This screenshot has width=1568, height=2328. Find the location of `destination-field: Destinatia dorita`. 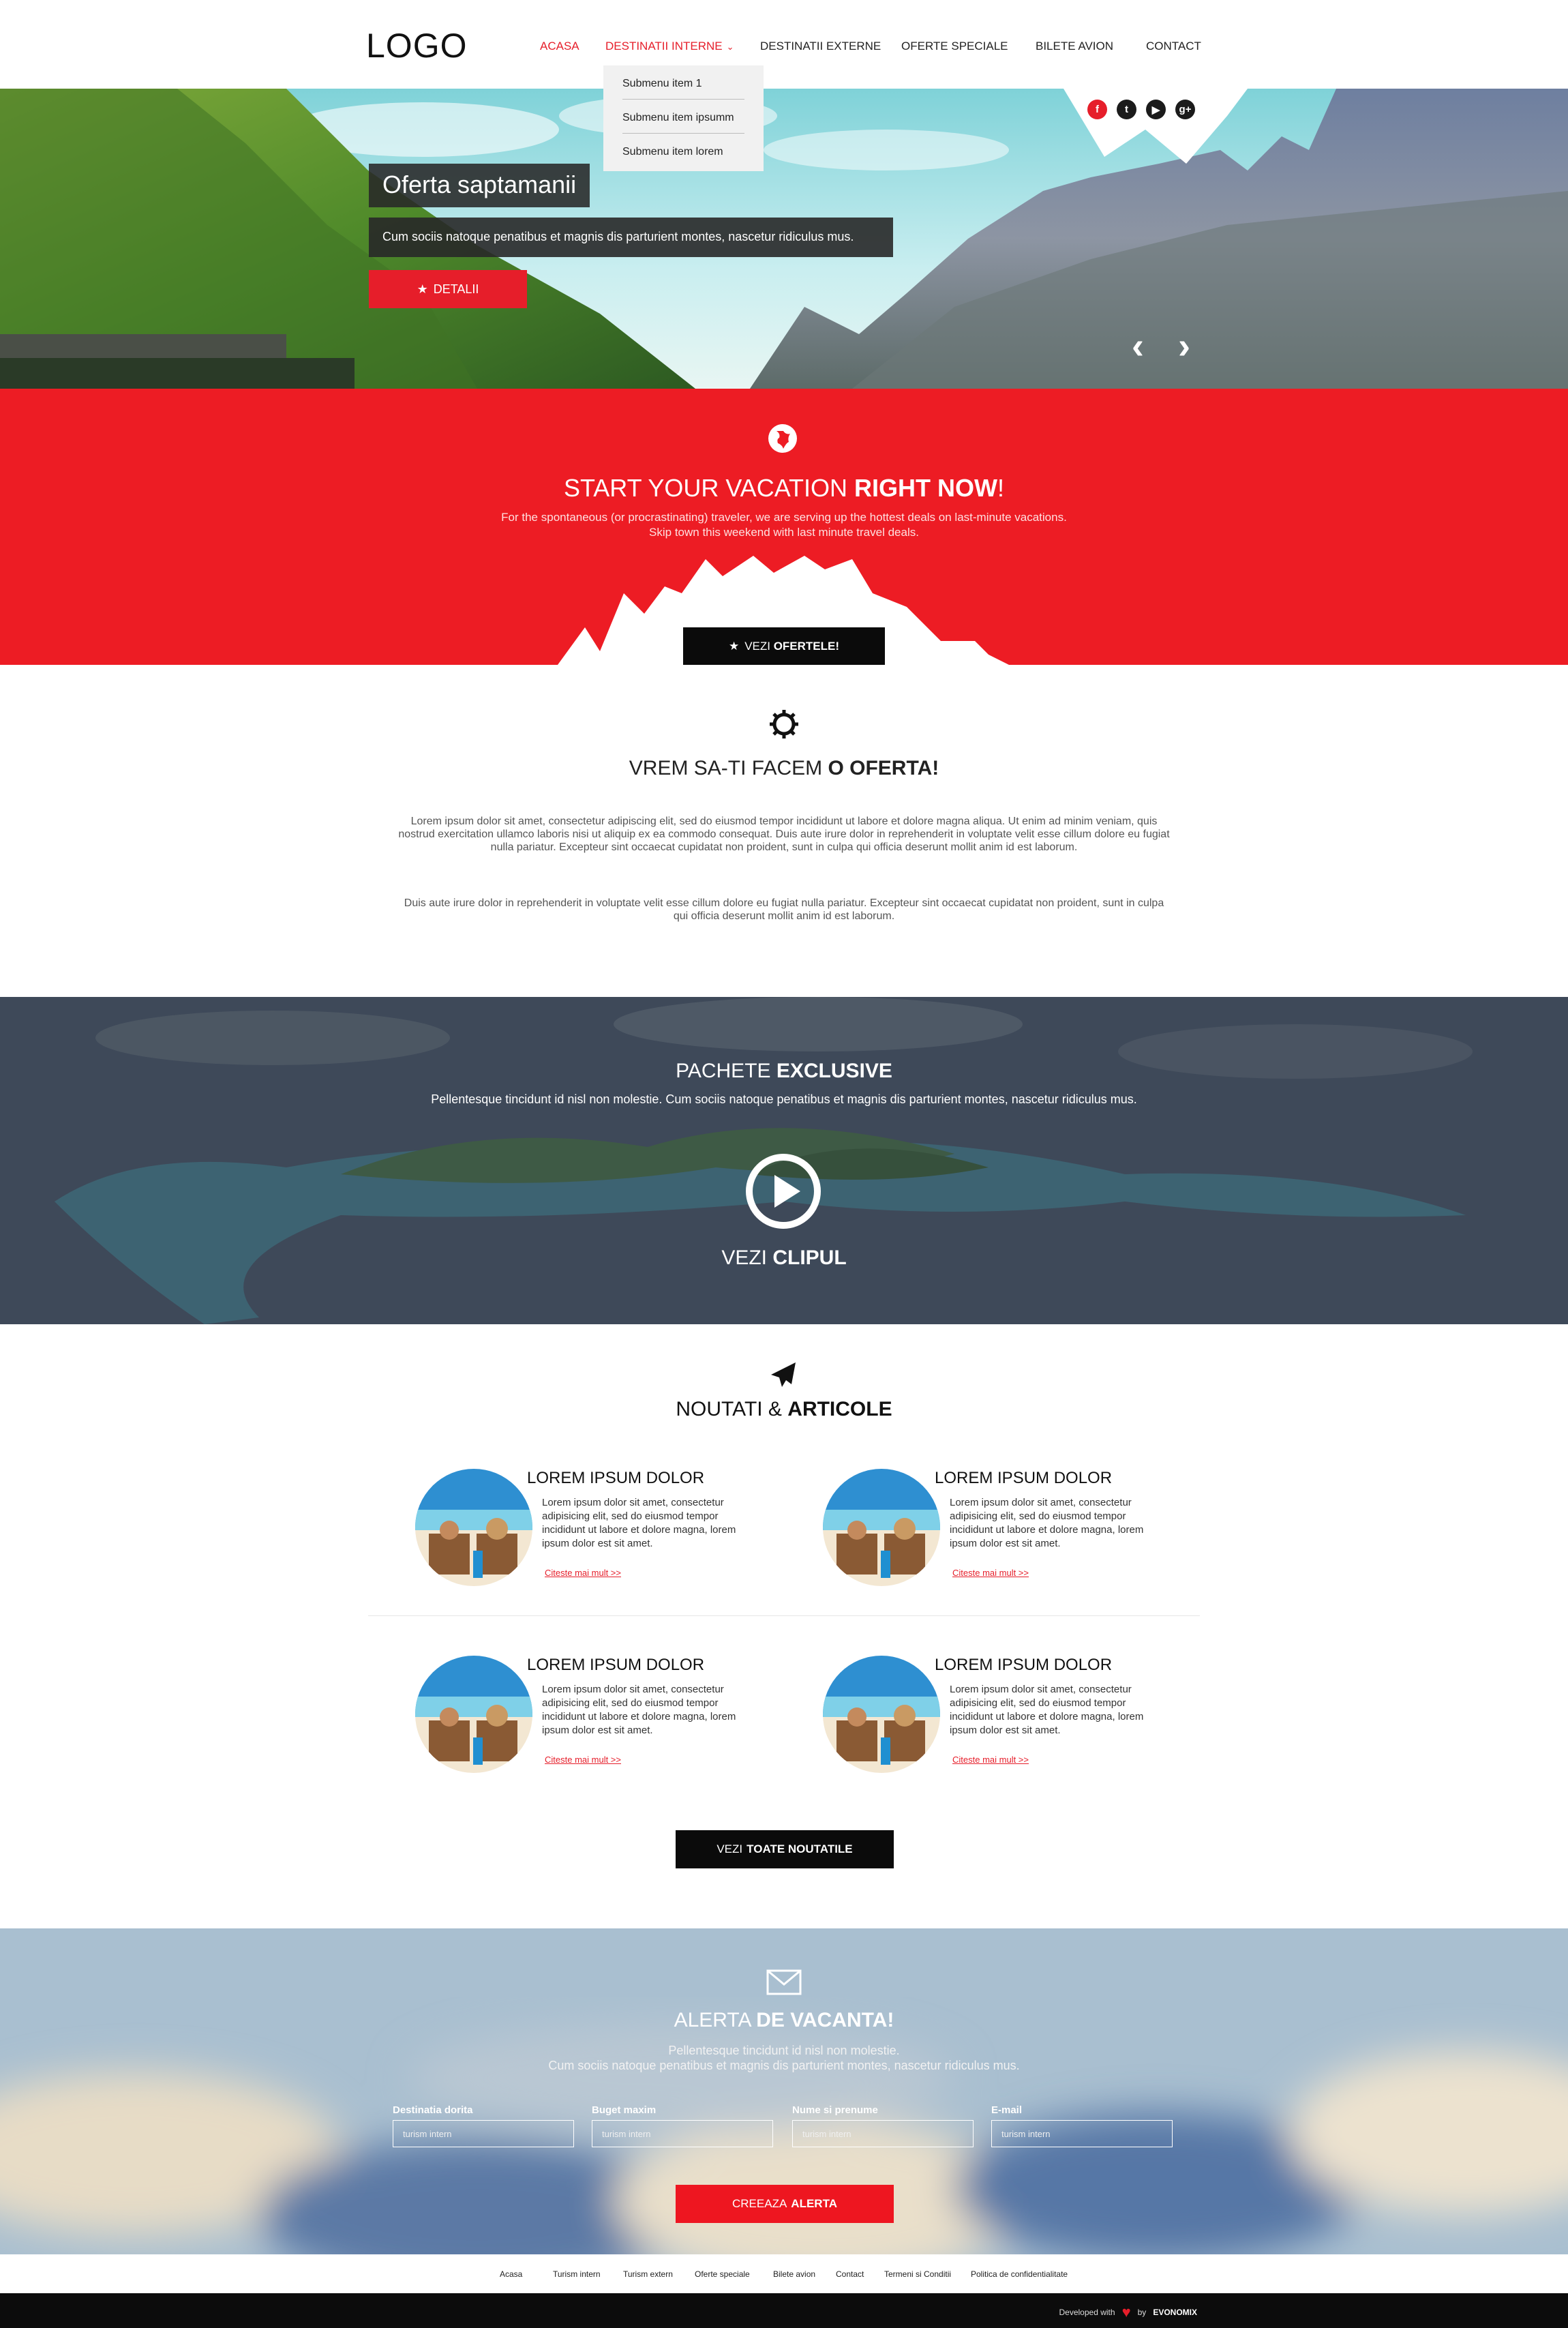

destination-field: Destinatia dorita is located at coordinates (484, 2125).